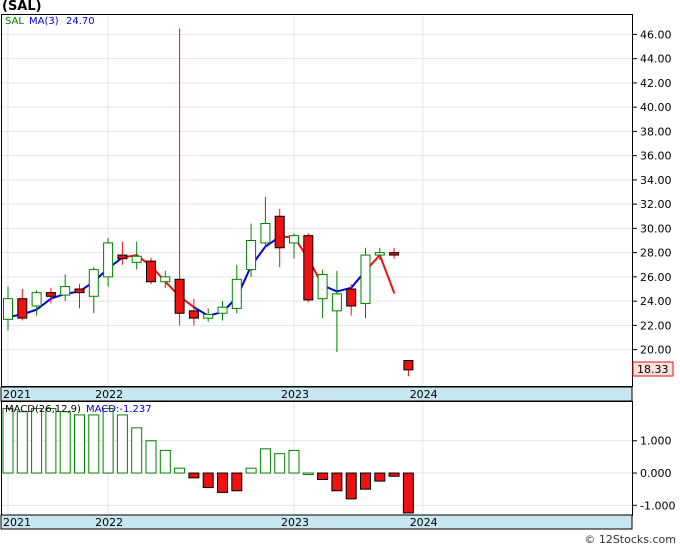  I want to click on price-y-tick-label: 36.00, so click(656, 156).